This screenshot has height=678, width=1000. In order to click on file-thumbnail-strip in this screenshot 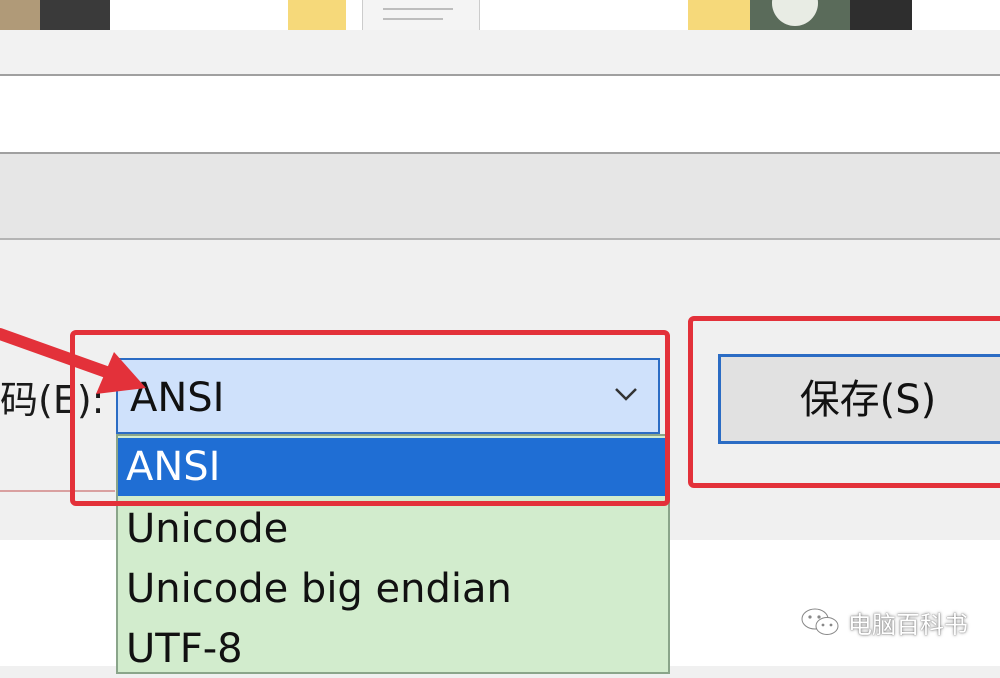, I will do `click(500, 15)`.